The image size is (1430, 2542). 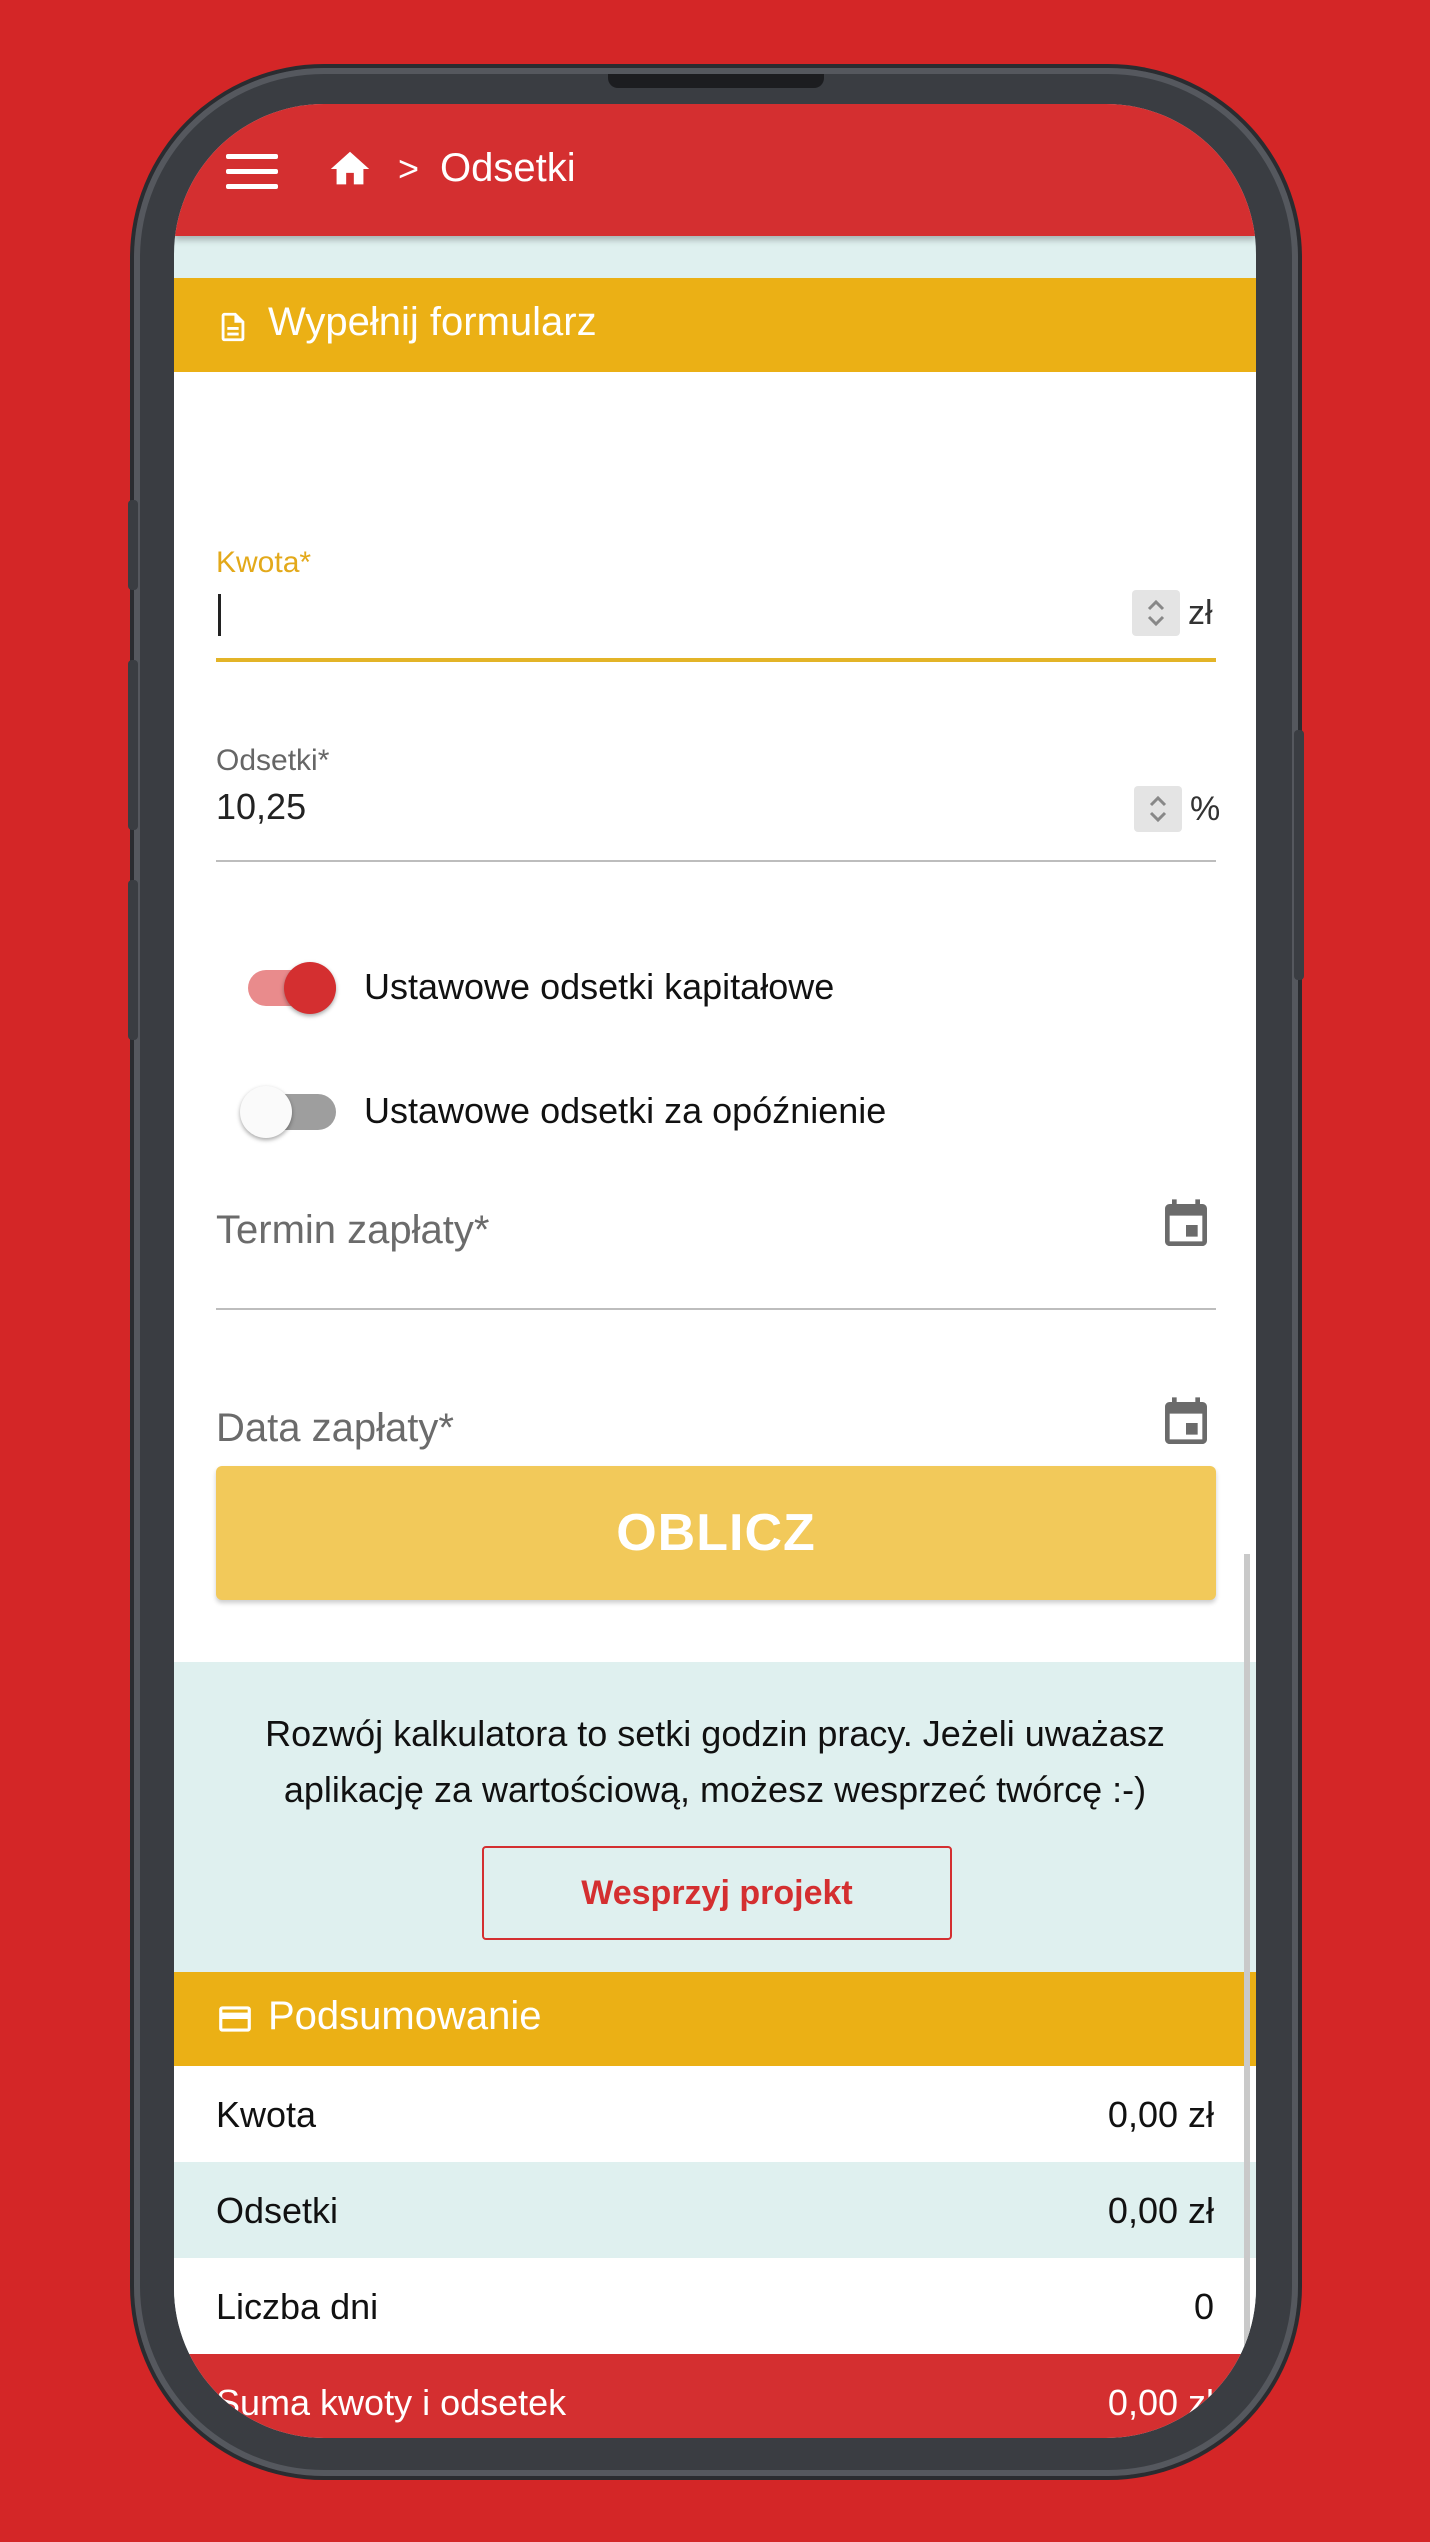 What do you see at coordinates (1156, 613) in the screenshot?
I see `amount-stepper` at bounding box center [1156, 613].